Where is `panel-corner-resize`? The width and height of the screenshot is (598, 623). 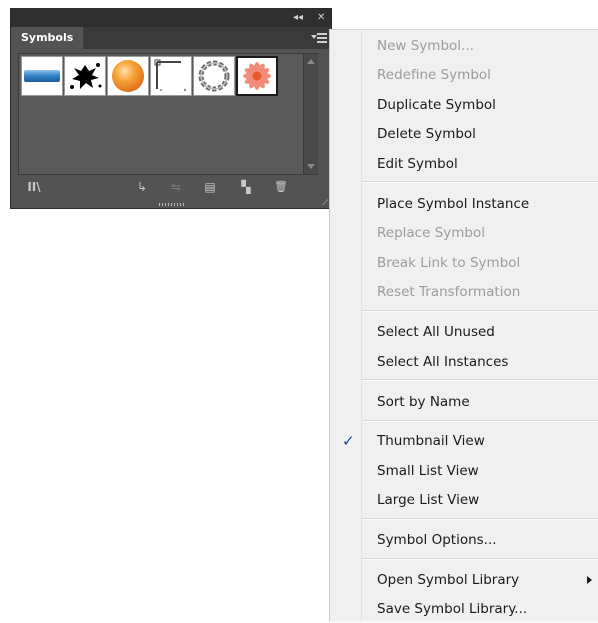 panel-corner-resize is located at coordinates (325, 202).